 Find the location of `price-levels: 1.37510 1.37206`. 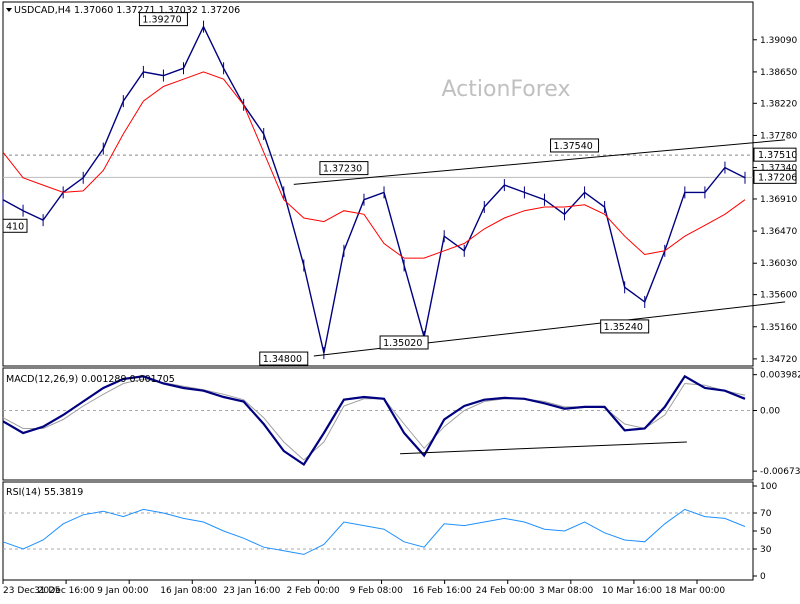

price-levels: 1.37510 1.37206 is located at coordinates (400, 165).